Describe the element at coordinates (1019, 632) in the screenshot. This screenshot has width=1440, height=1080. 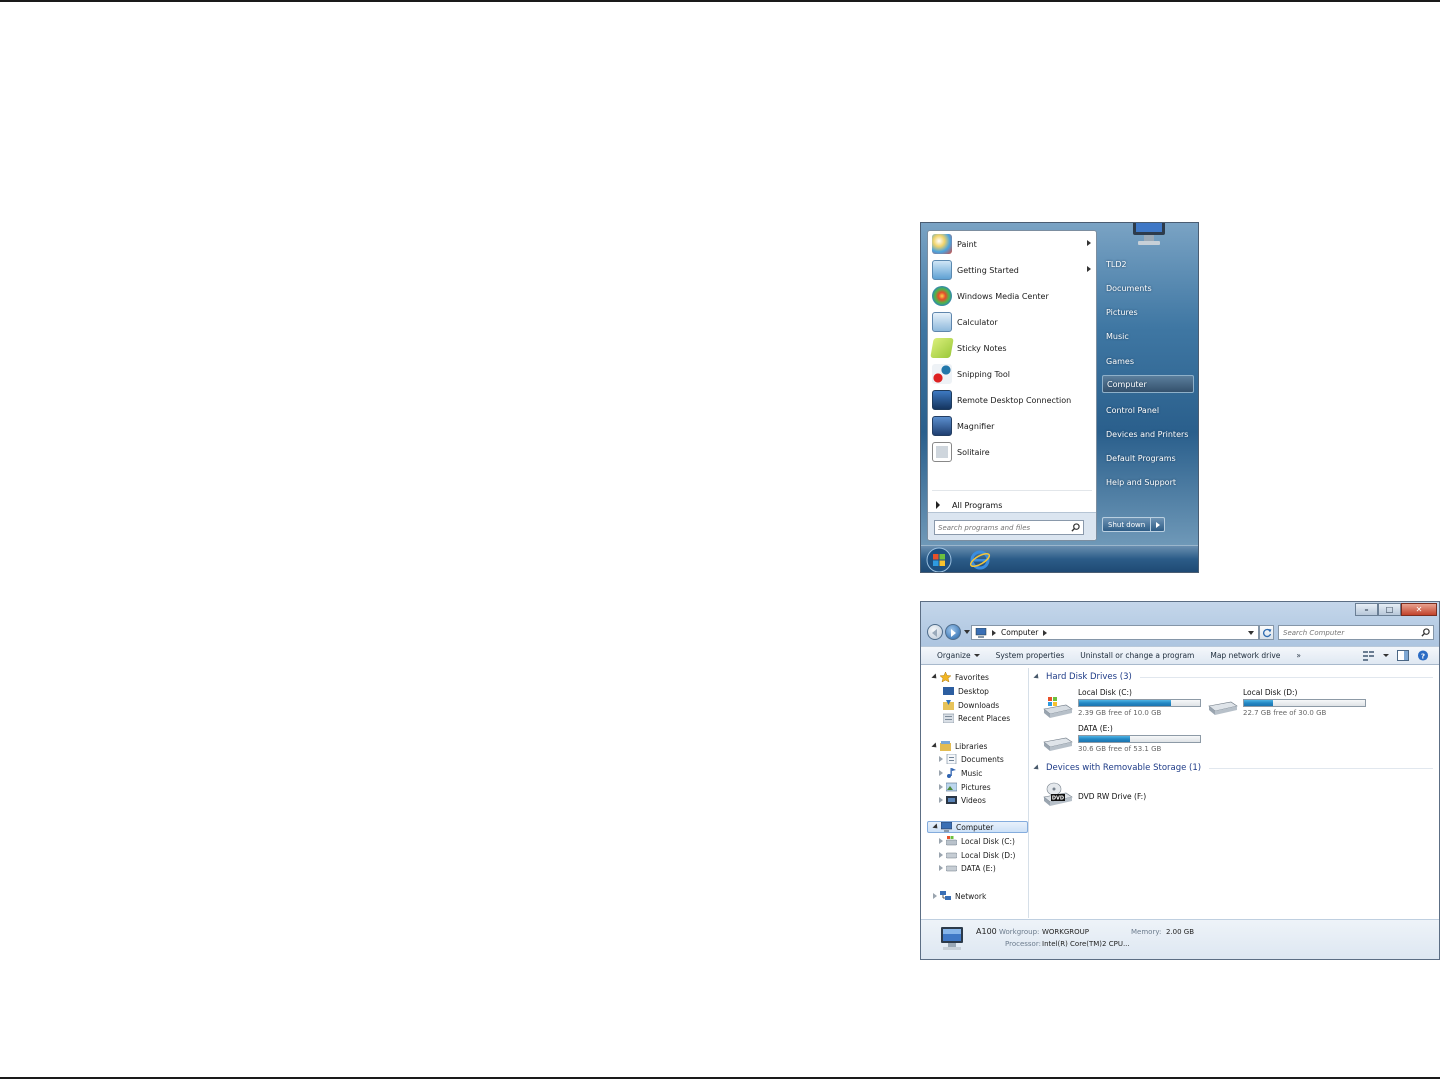
I see `breadcrumb-computer: Computer` at that location.